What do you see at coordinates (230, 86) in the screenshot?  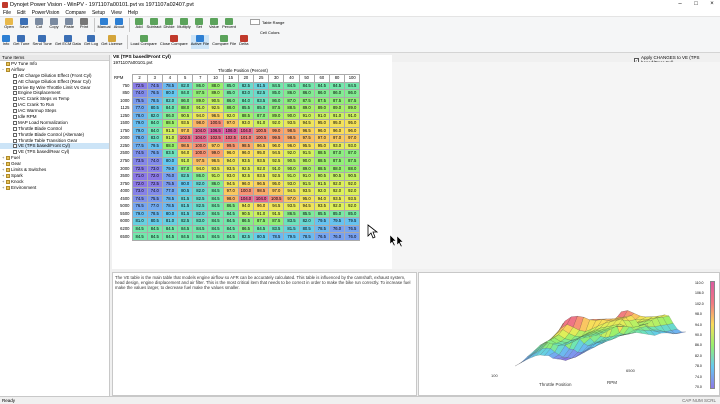 I see `ve-cell: 85.0` at bounding box center [230, 86].